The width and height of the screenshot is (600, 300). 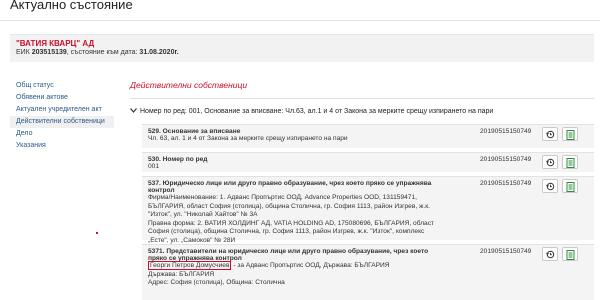 I want to click on section-divider, so click(x=362, y=98).